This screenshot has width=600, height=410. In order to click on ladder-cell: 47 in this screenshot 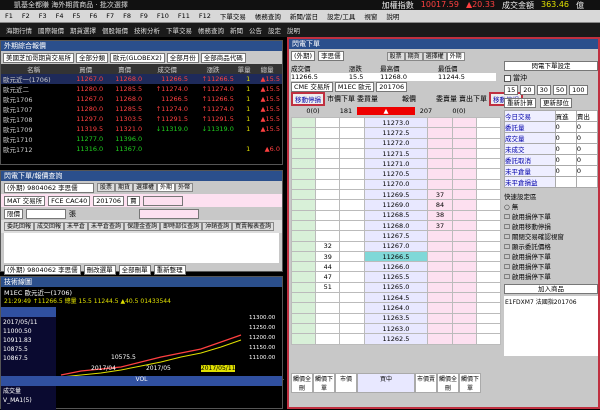, I will do `click(328, 277)`.